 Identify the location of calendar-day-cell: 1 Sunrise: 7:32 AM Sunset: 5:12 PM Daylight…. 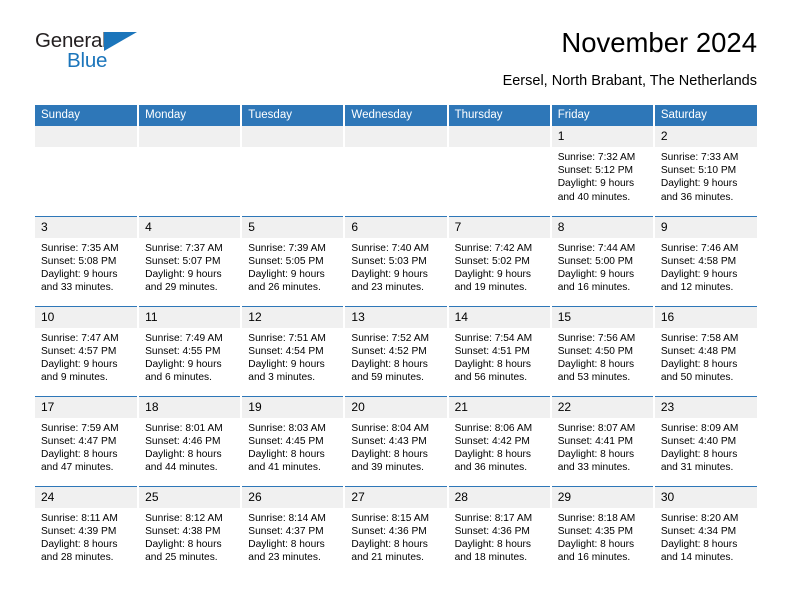
(602, 171).